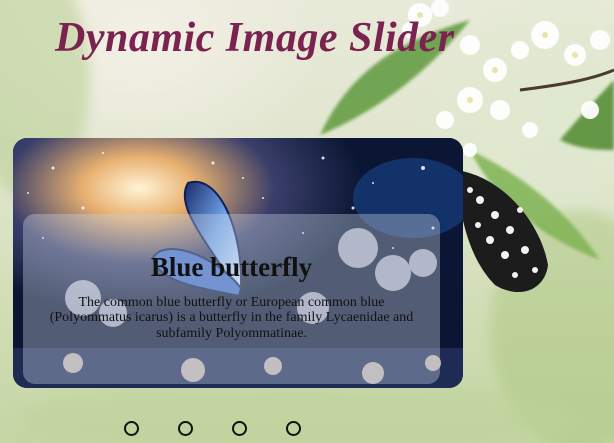 The height and width of the screenshot is (443, 614). I want to click on page-title: Dynamic Image Slider, so click(255, 38).